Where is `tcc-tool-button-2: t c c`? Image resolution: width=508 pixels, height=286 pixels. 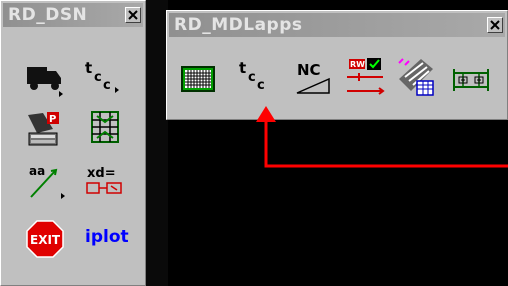 tcc-tool-button-2: t c c is located at coordinates (257, 77).